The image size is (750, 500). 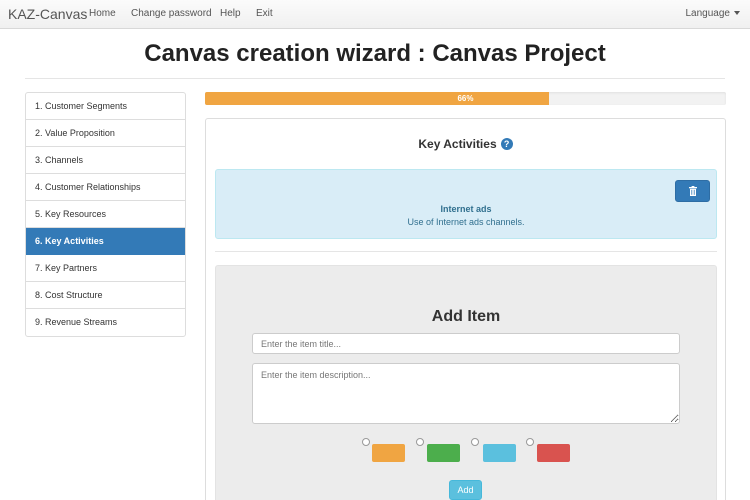 What do you see at coordinates (105, 187) in the screenshot?
I see `sidebar-item-customer-relationships: 4. Customer Relationships` at bounding box center [105, 187].